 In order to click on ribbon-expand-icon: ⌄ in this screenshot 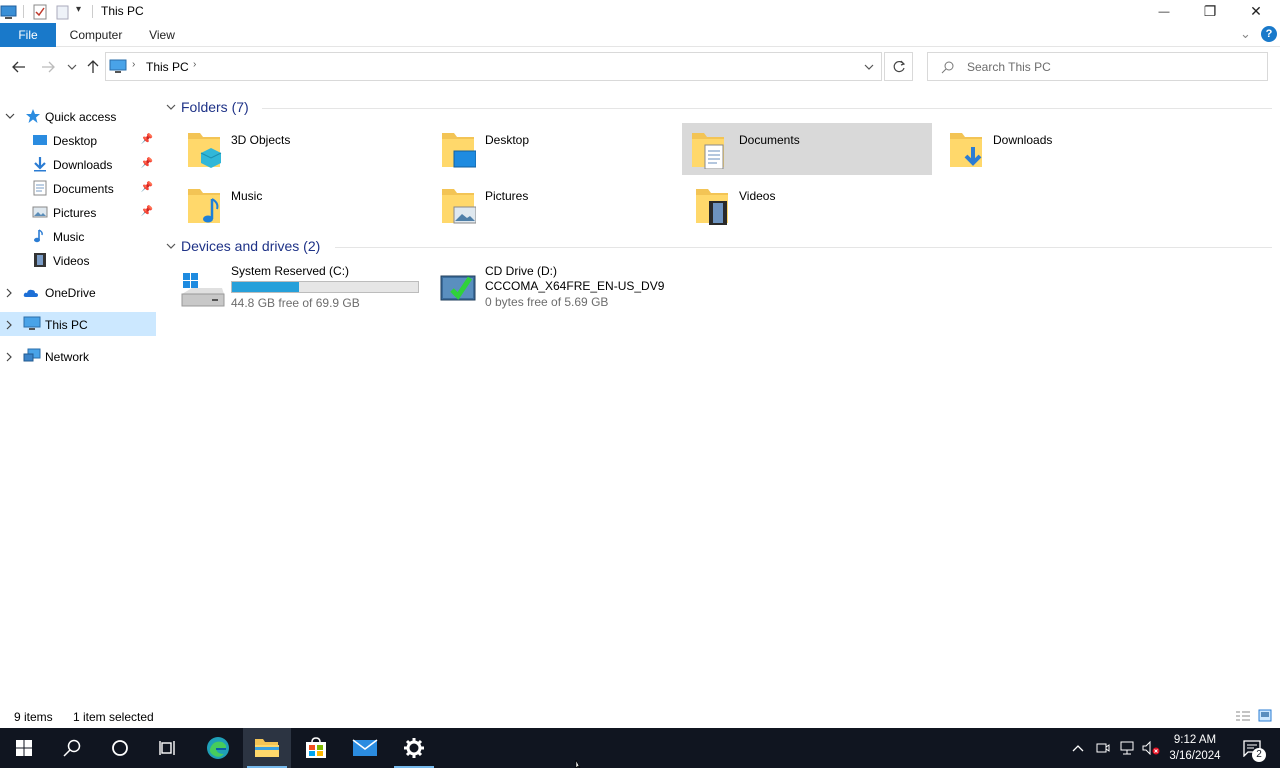, I will do `click(1245, 34)`.